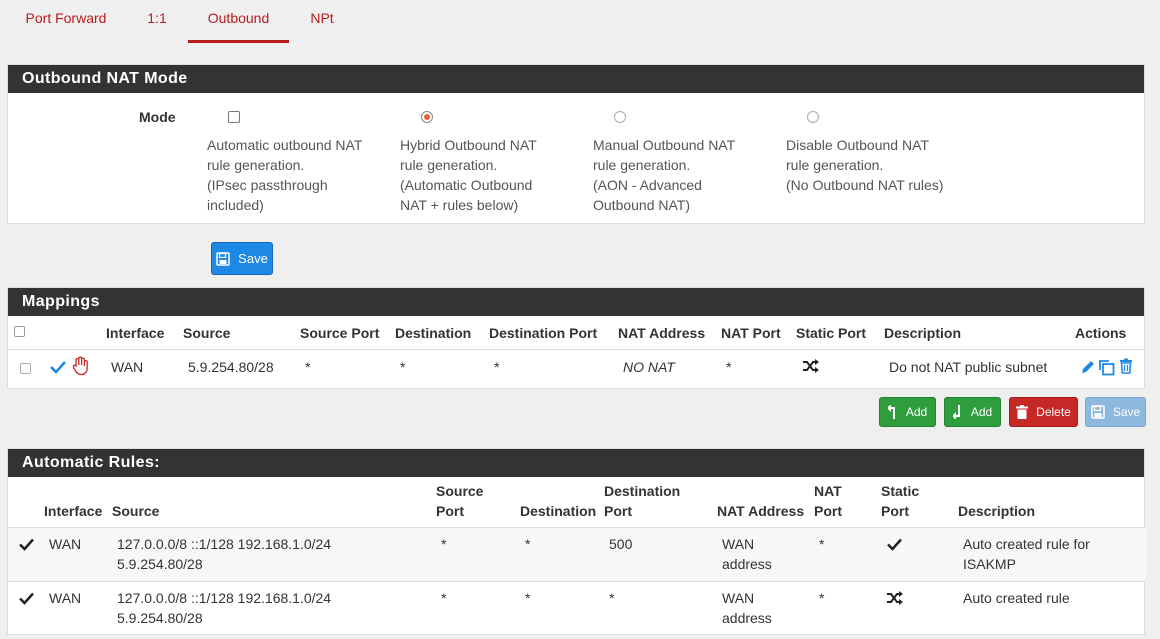 The width and height of the screenshot is (1160, 639). What do you see at coordinates (65, 598) in the screenshot?
I see `cell-interface: WAN` at bounding box center [65, 598].